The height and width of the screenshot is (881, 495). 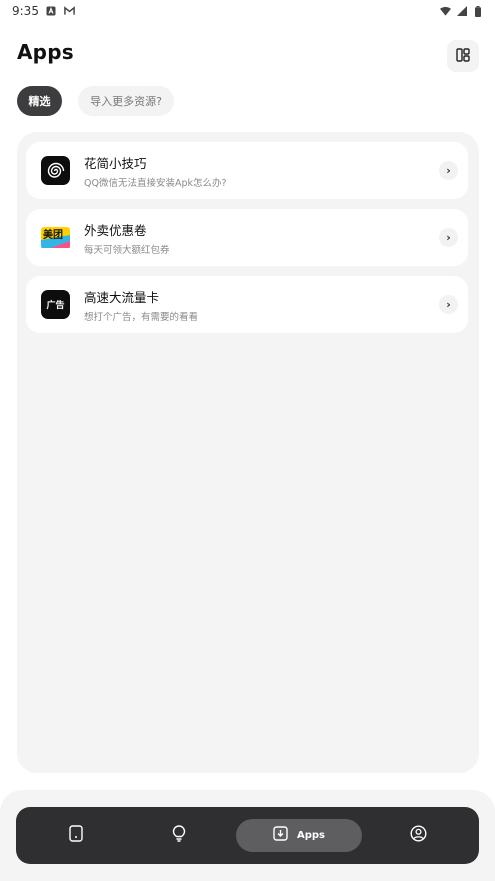 I want to click on wifi-icon, so click(x=445, y=11).